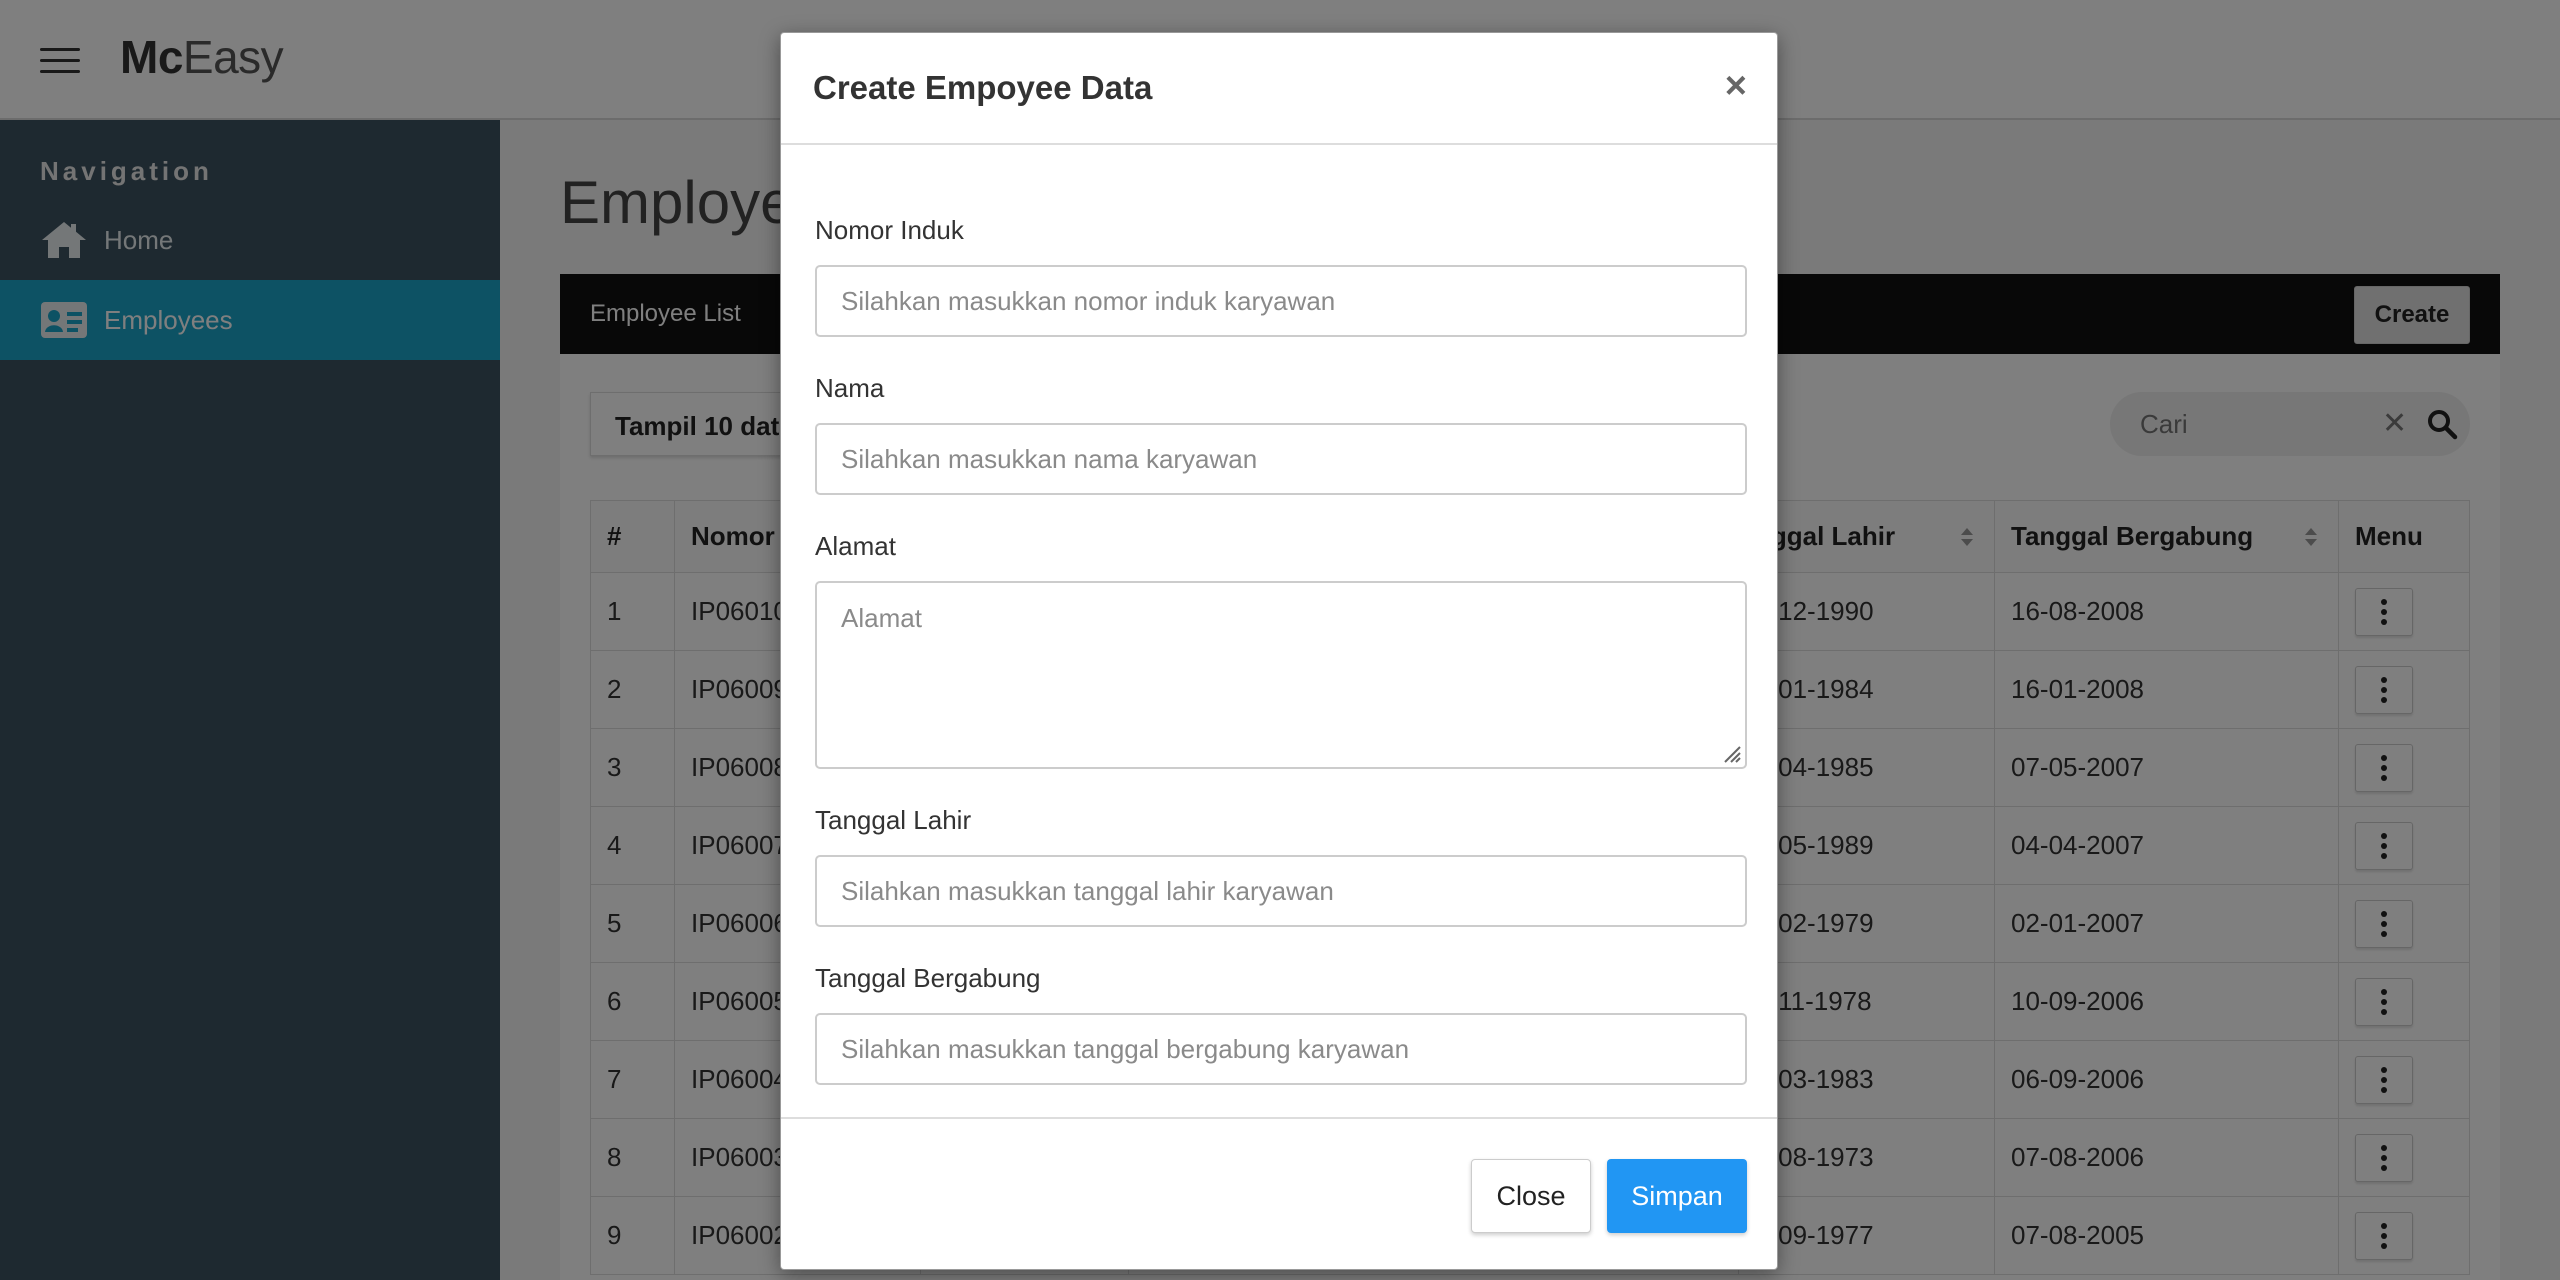  I want to click on modal-title: Create Empoyee Data, so click(983, 87).